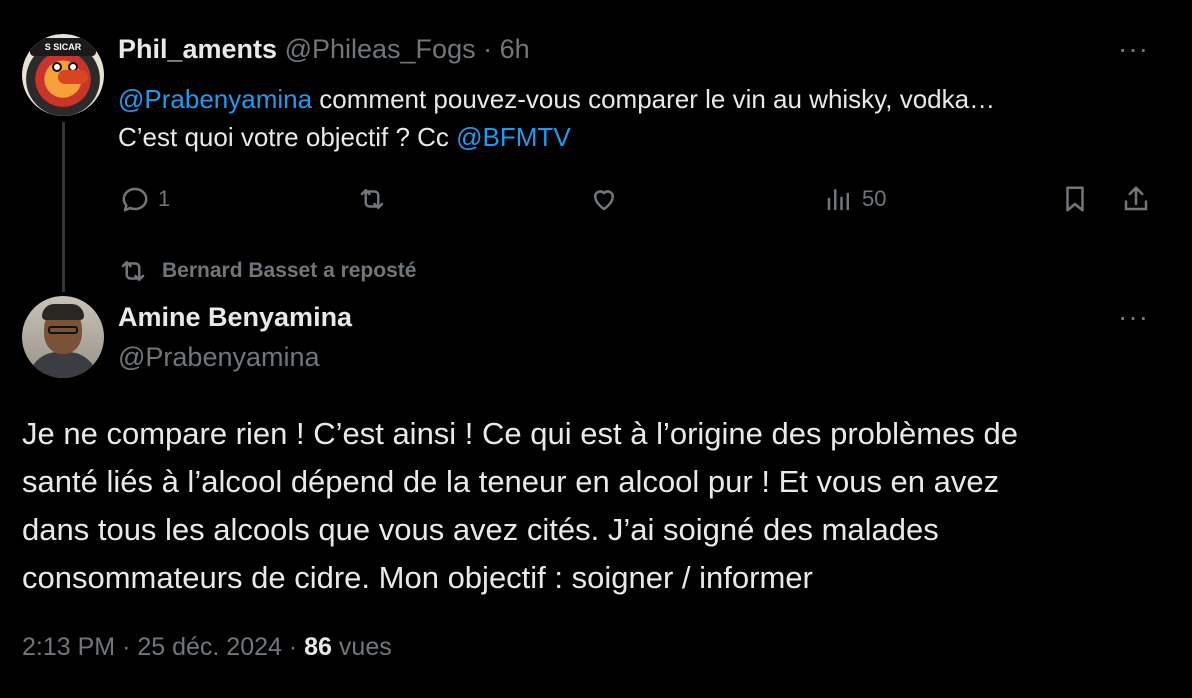  I want to click on views-button: 50, so click(855, 199).